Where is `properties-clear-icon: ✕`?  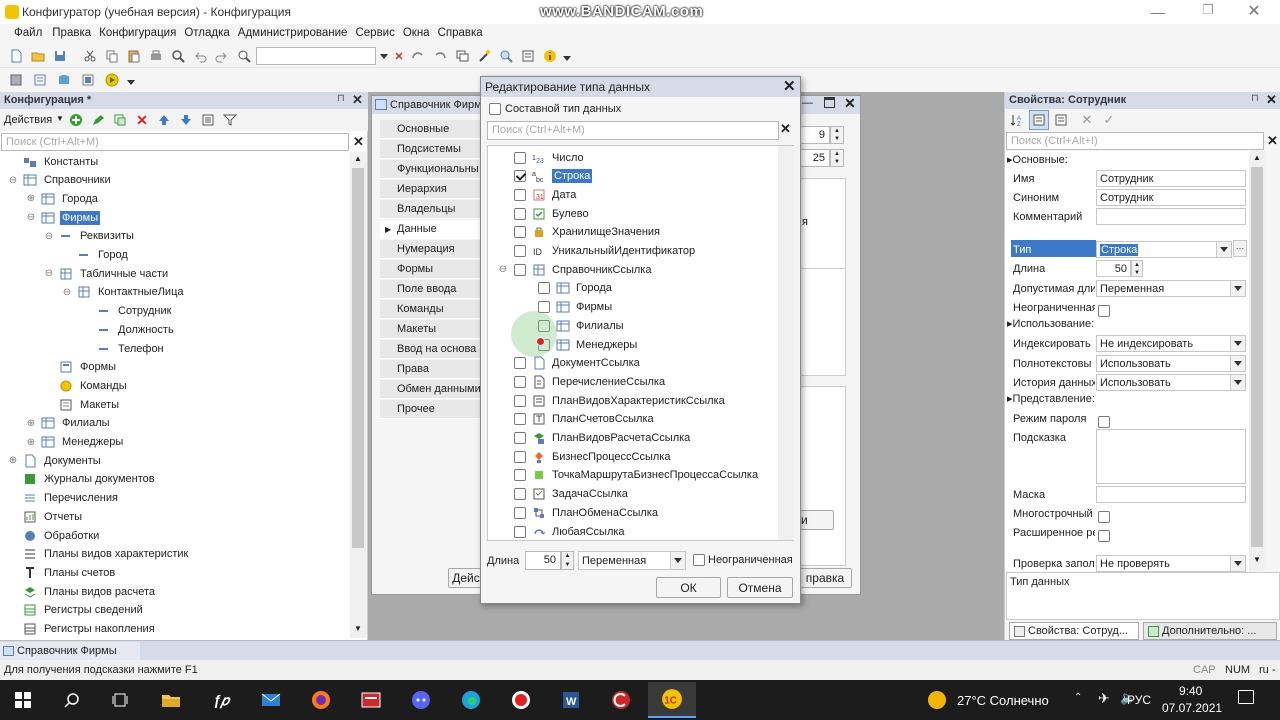 properties-clear-icon: ✕ is located at coordinates (1087, 120).